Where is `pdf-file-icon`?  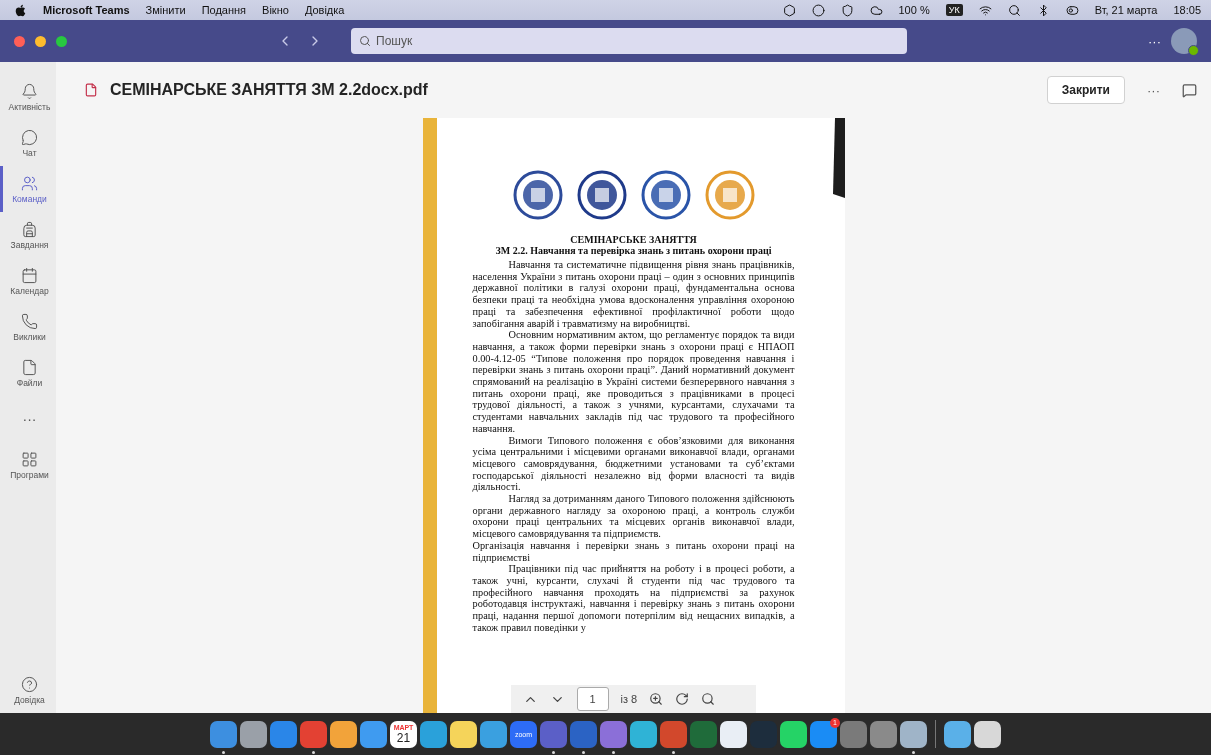 pdf-file-icon is located at coordinates (91, 90).